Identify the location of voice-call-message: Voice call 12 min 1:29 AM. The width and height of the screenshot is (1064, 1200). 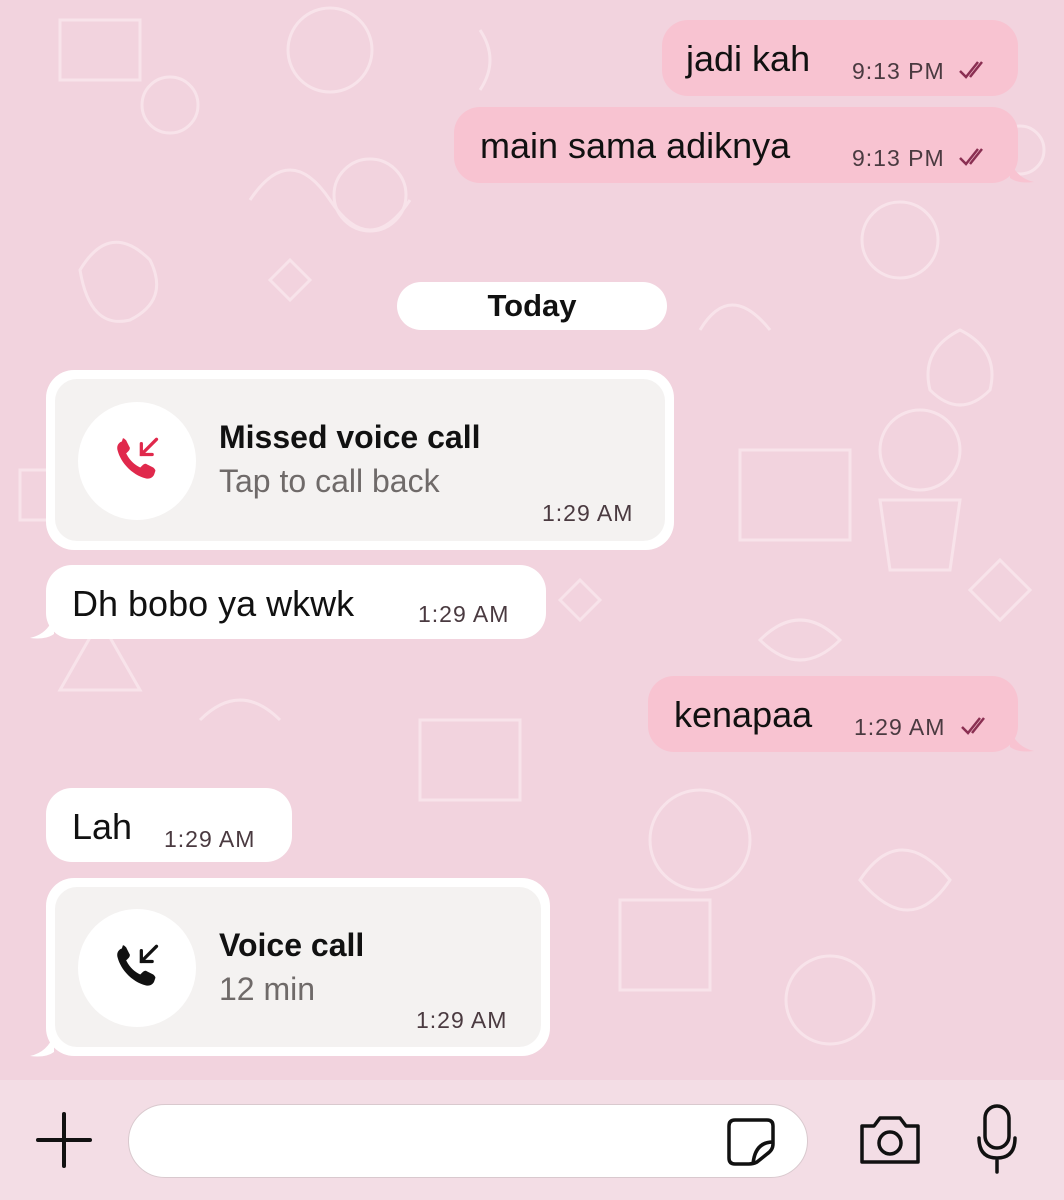
(298, 967).